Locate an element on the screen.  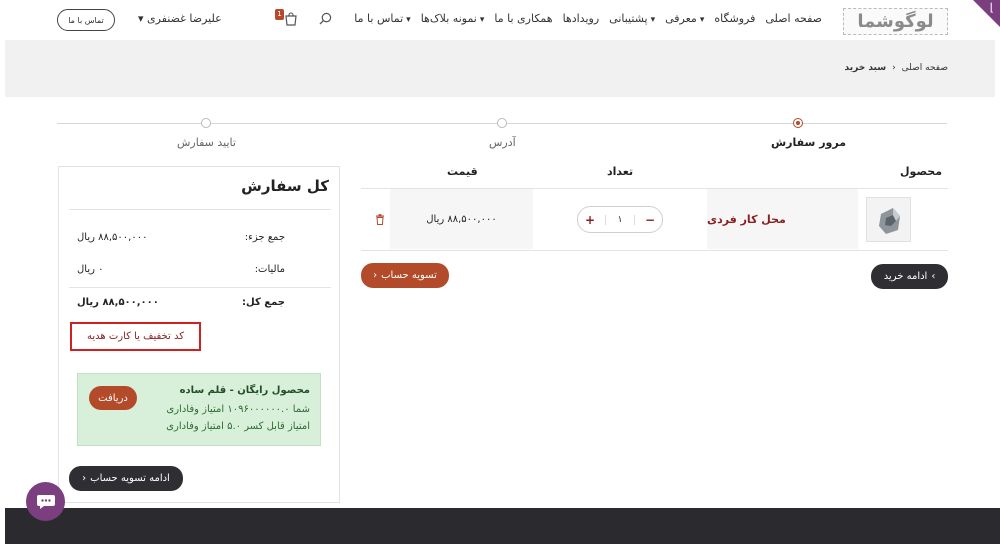
column-header-product: محصول is located at coordinates (921, 171).